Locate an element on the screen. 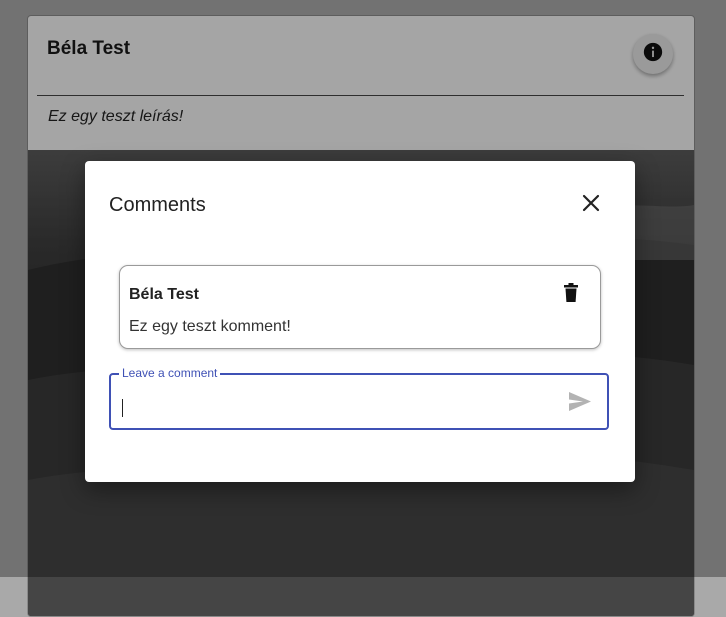 This screenshot has width=726, height=617. send-icon is located at coordinates (580, 404).